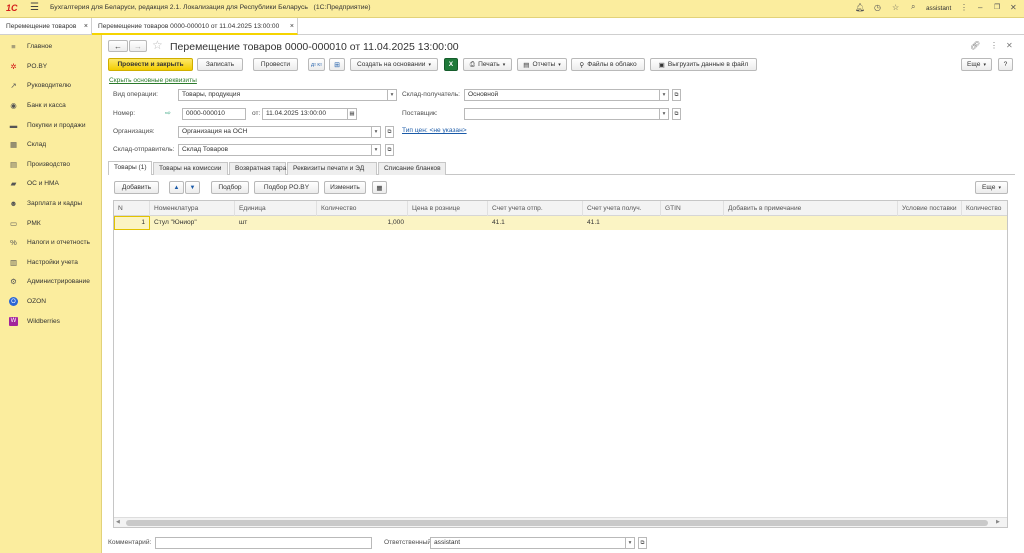 The height and width of the screenshot is (553, 1024). I want to click on history-icon: ◷, so click(877, 7).